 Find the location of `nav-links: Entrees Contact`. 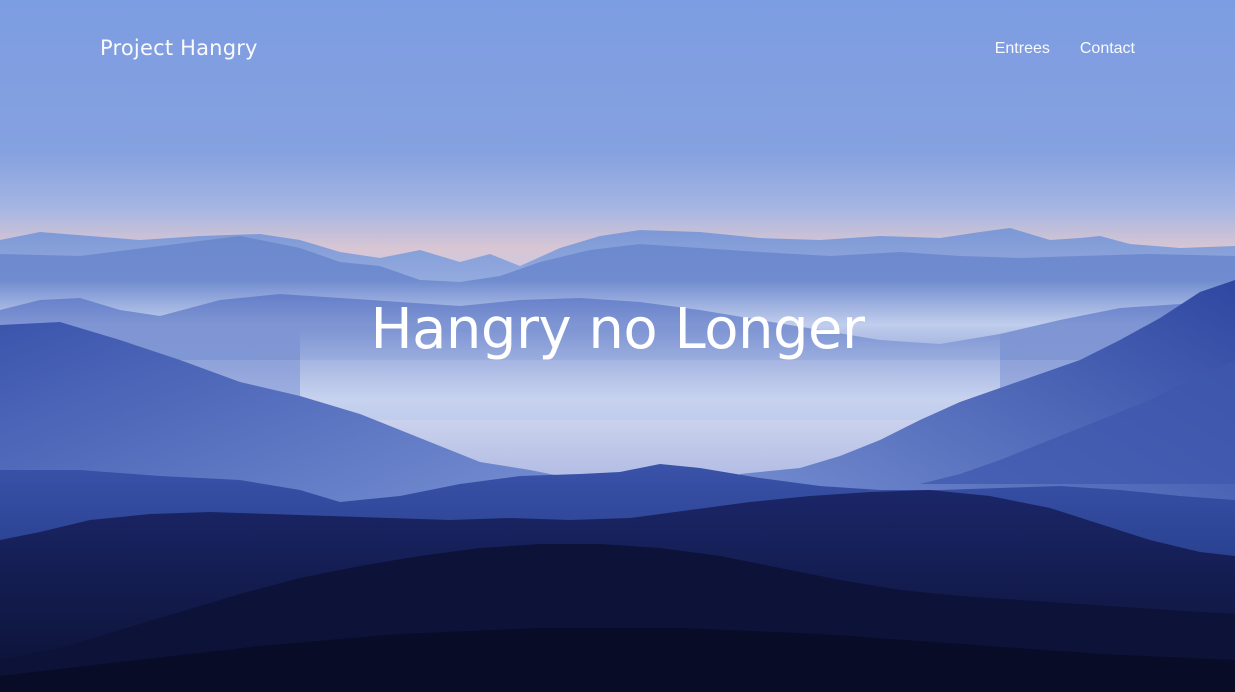

nav-links: Entrees Contact is located at coordinates (1065, 49).